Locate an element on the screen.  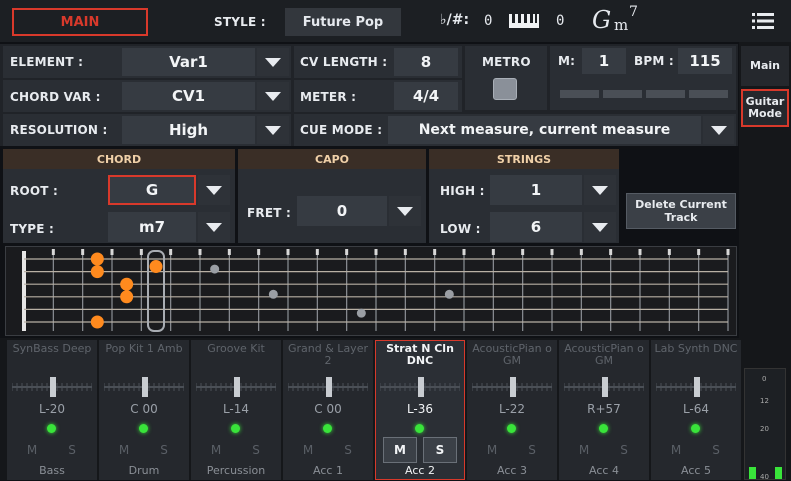
fret-value: 0 is located at coordinates (342, 211).